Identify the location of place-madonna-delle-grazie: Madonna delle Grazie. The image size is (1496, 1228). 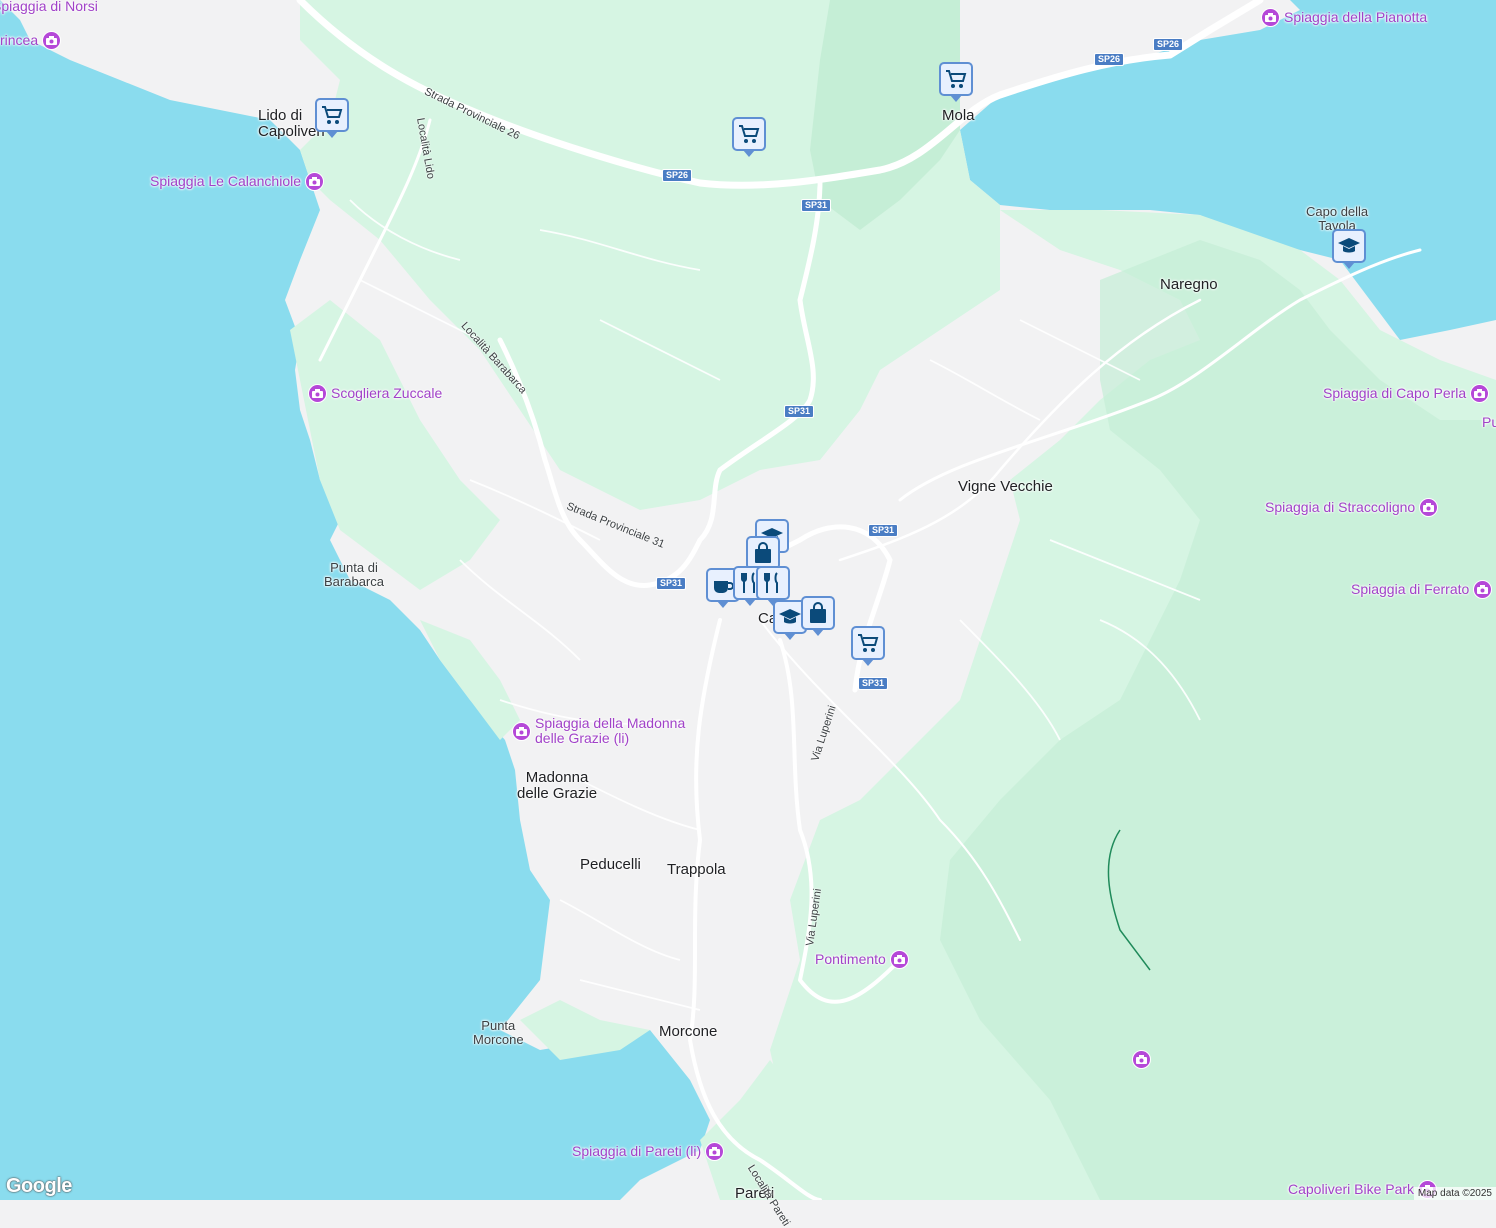
(557, 785).